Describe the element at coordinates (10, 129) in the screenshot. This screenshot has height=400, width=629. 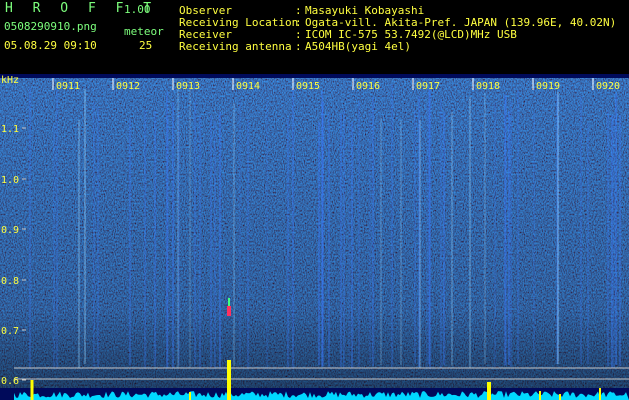
I see `y-tick-label: 1.1` at that location.